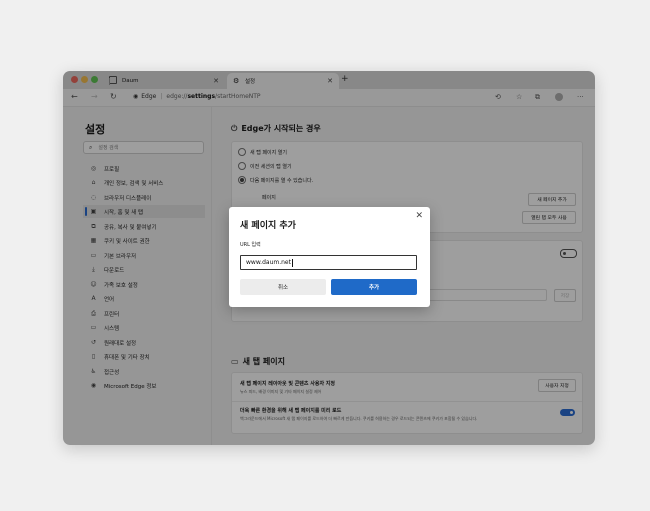 The height and width of the screenshot is (511, 650). I want to click on text-caret, so click(292, 262).